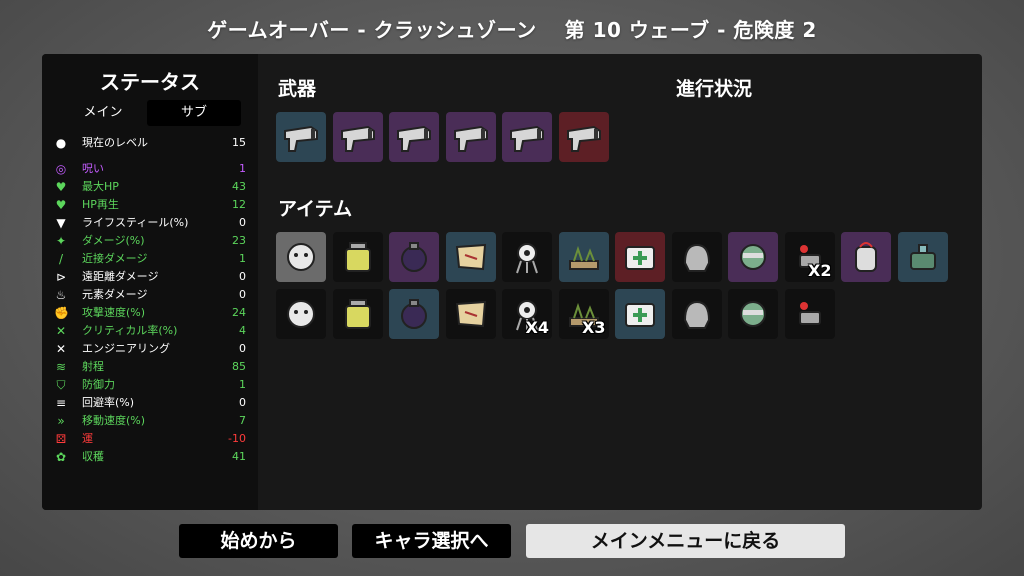  I want to click on melee-icon: /, so click(61, 259).